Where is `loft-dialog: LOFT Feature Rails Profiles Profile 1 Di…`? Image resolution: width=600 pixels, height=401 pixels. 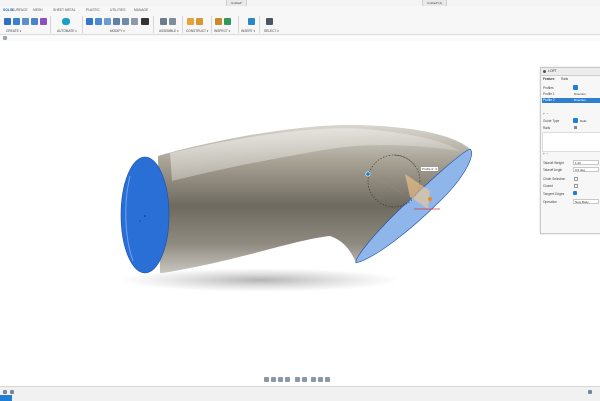
loft-dialog: LOFT Feature Rails Profiles Profile 1 Di… is located at coordinates (570, 150).